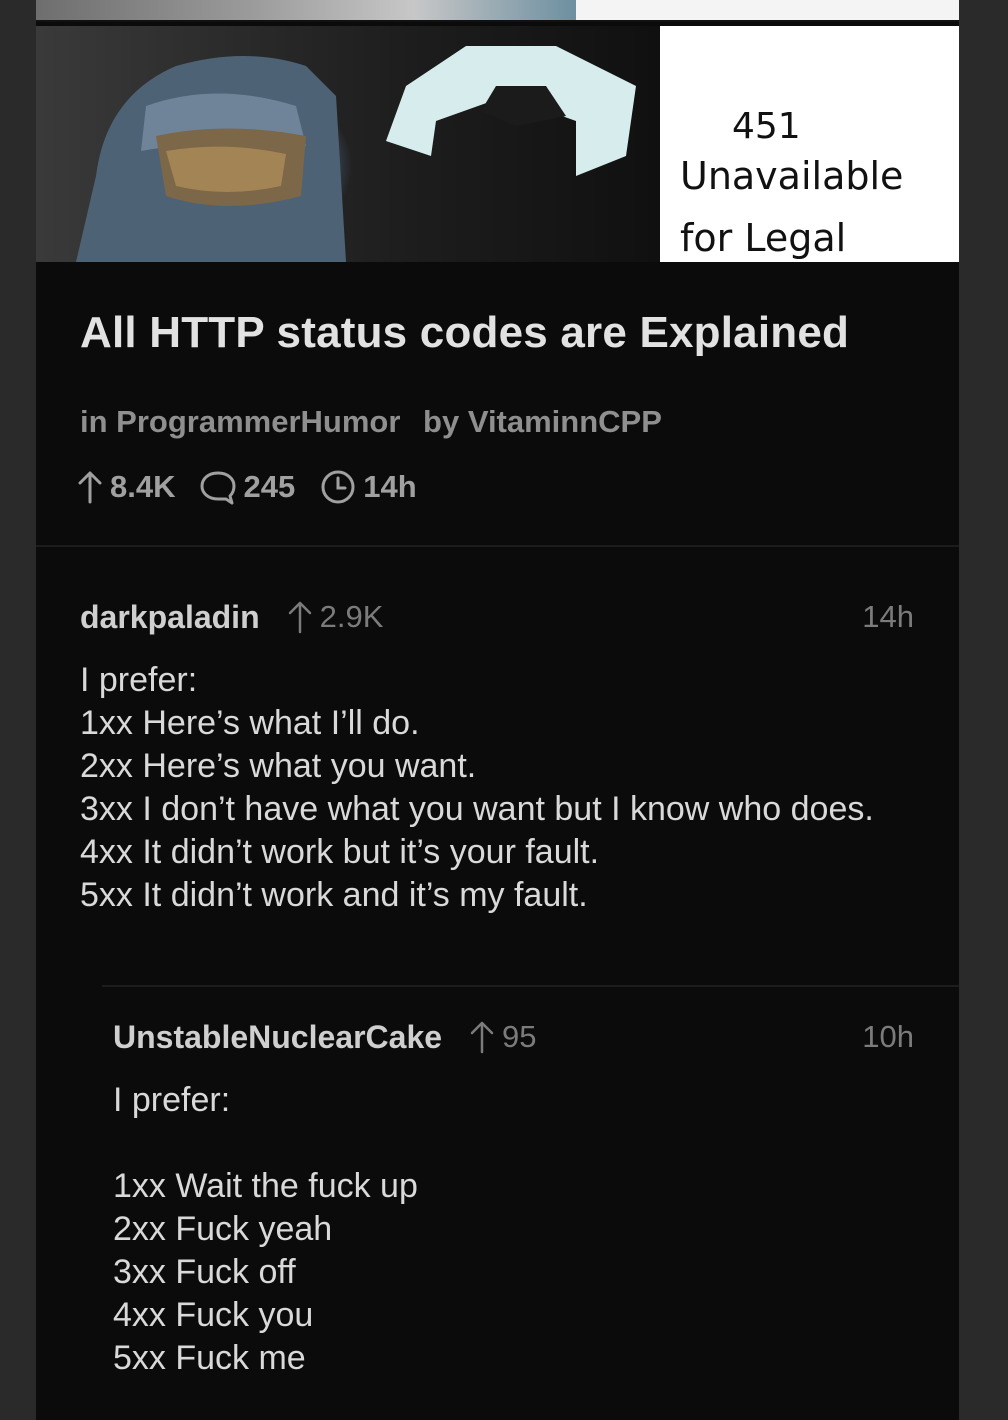  I want to click on comment-score-value: 95, so click(519, 1036).